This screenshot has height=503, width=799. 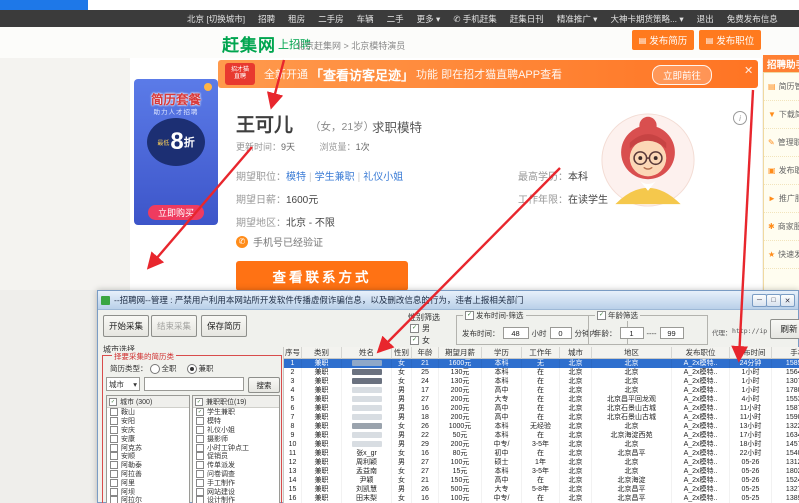 I want to click on nav-item: 二手, so click(x=395, y=19).